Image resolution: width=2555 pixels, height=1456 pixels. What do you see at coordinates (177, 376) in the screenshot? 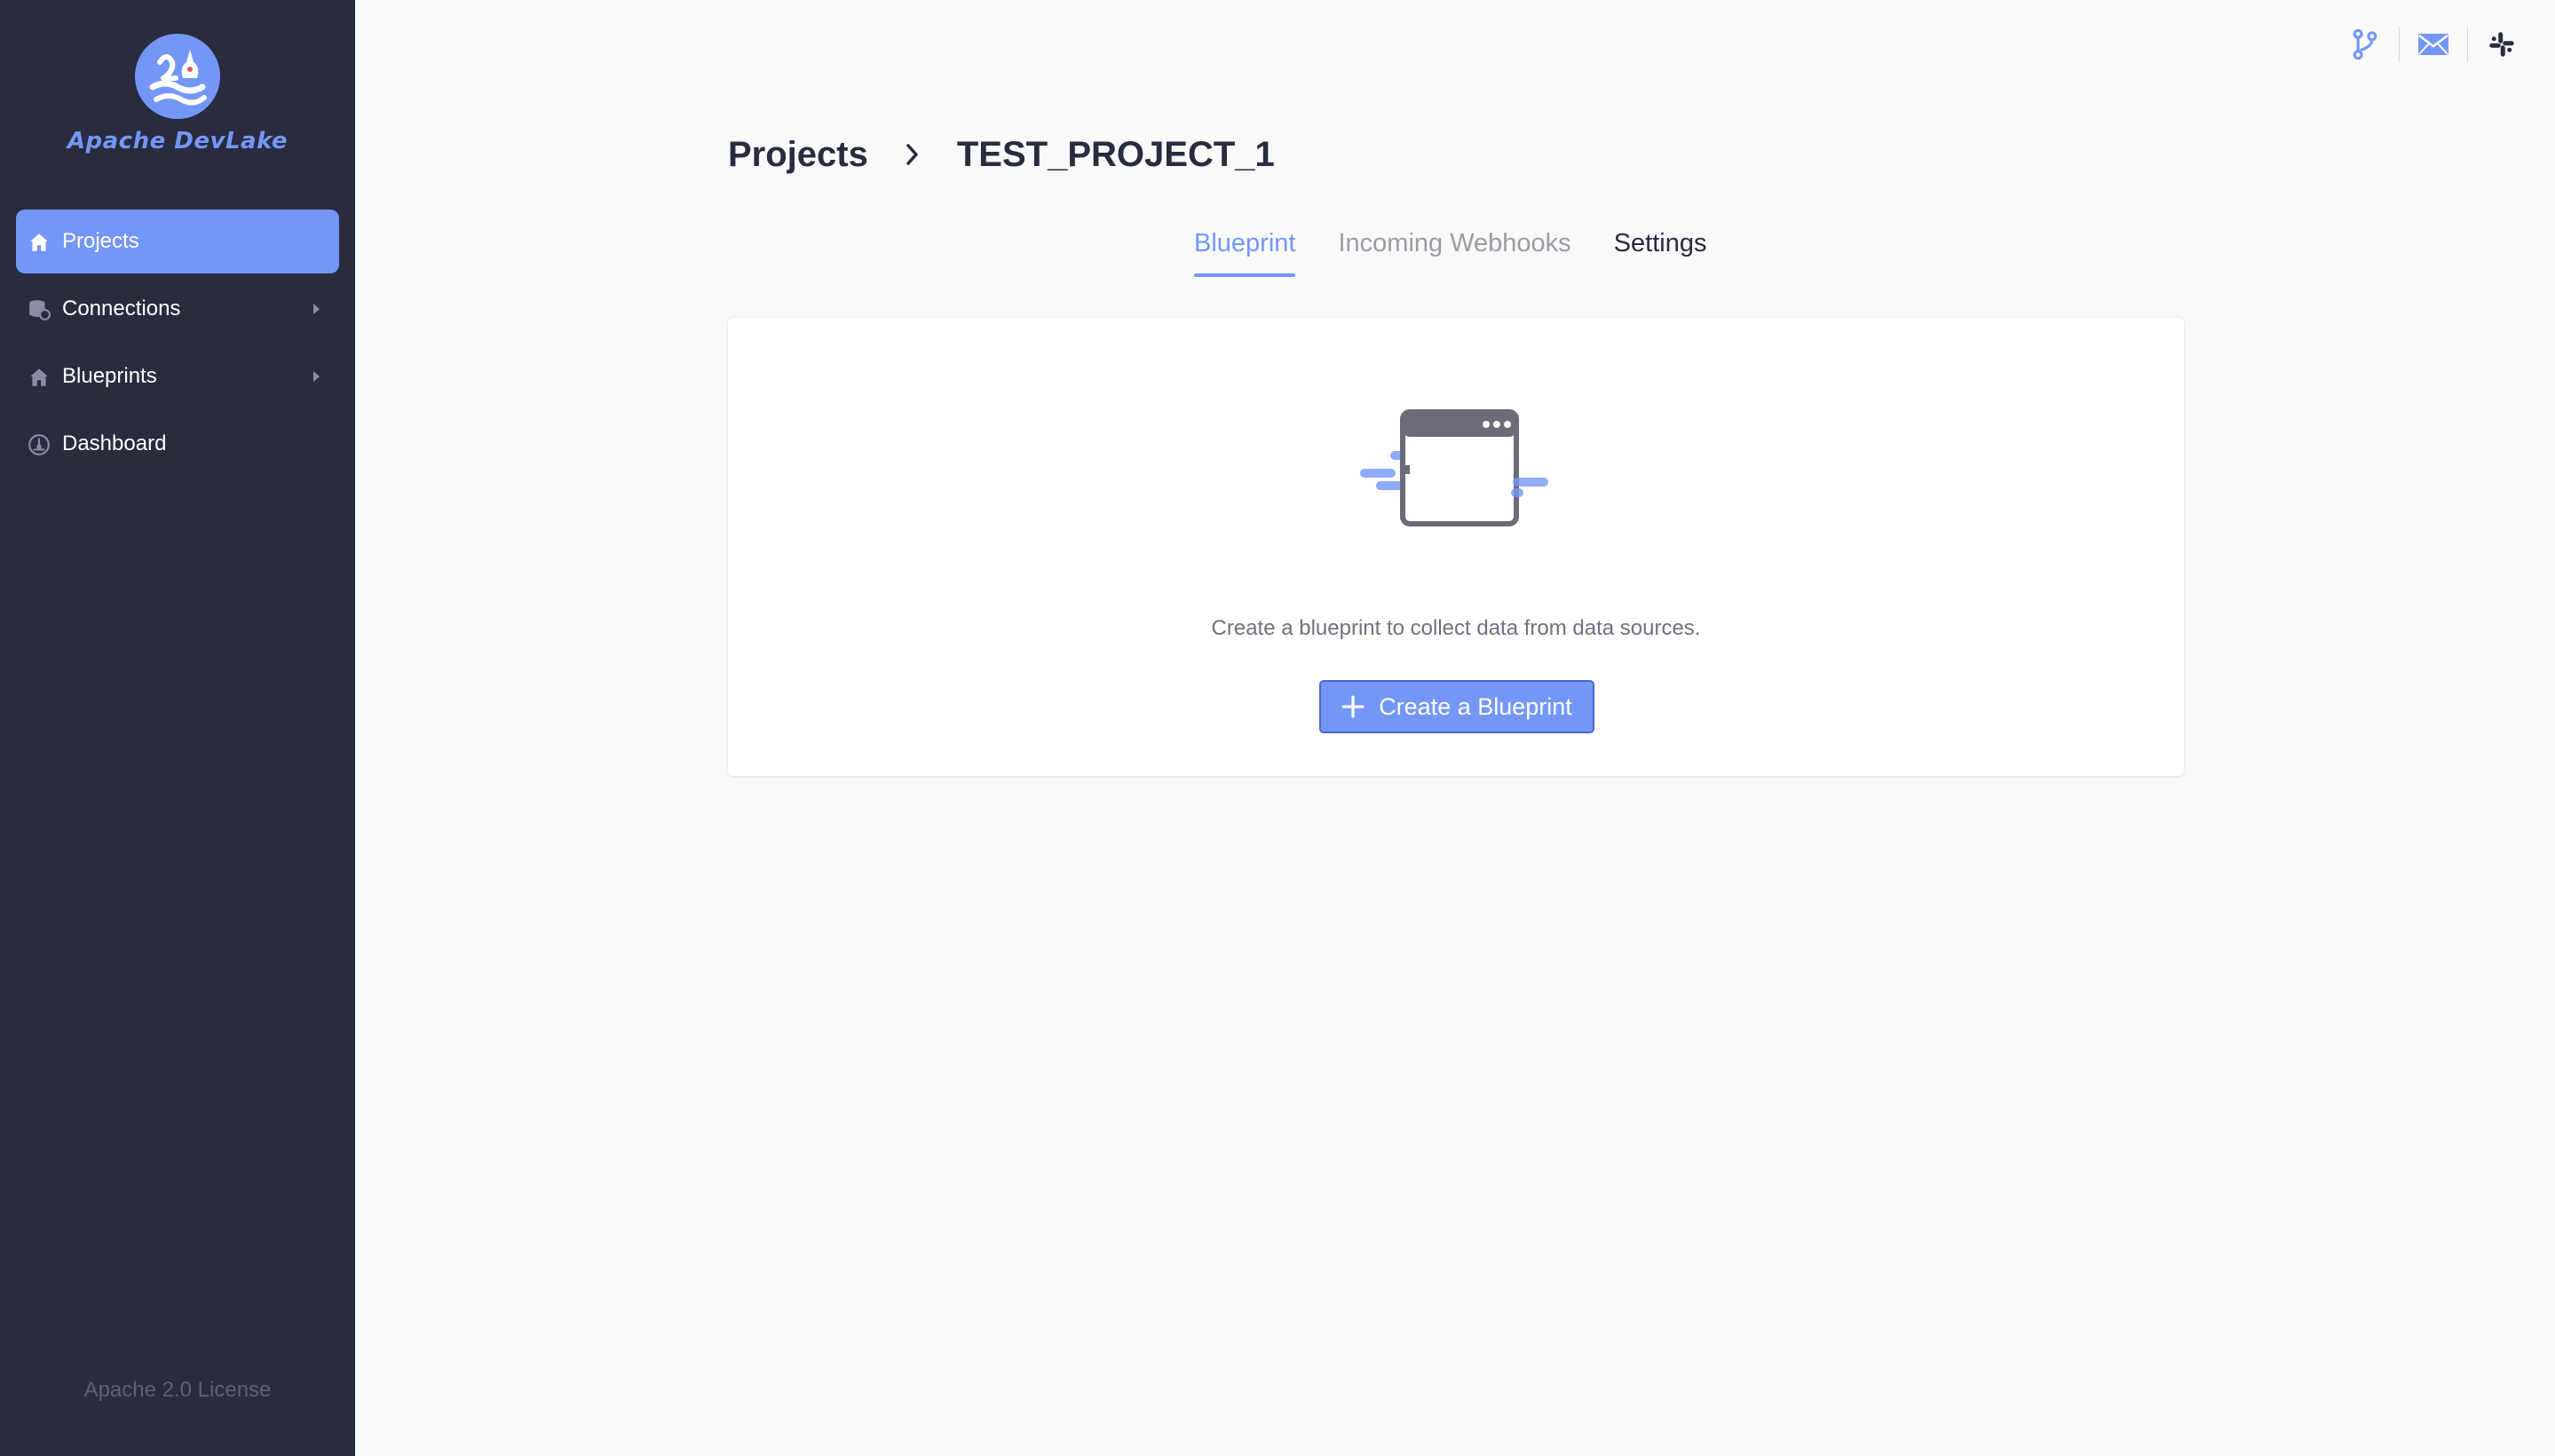
I see `sidebar-item-blueprints: Blueprints` at bounding box center [177, 376].